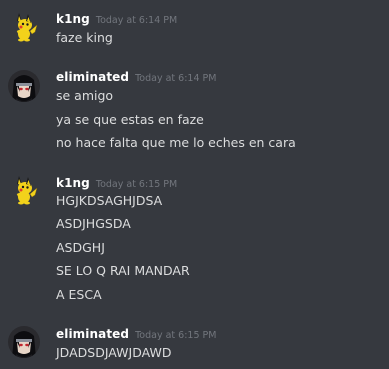 This screenshot has height=369, width=389. I want to click on message-text: se amigo, so click(85, 95).